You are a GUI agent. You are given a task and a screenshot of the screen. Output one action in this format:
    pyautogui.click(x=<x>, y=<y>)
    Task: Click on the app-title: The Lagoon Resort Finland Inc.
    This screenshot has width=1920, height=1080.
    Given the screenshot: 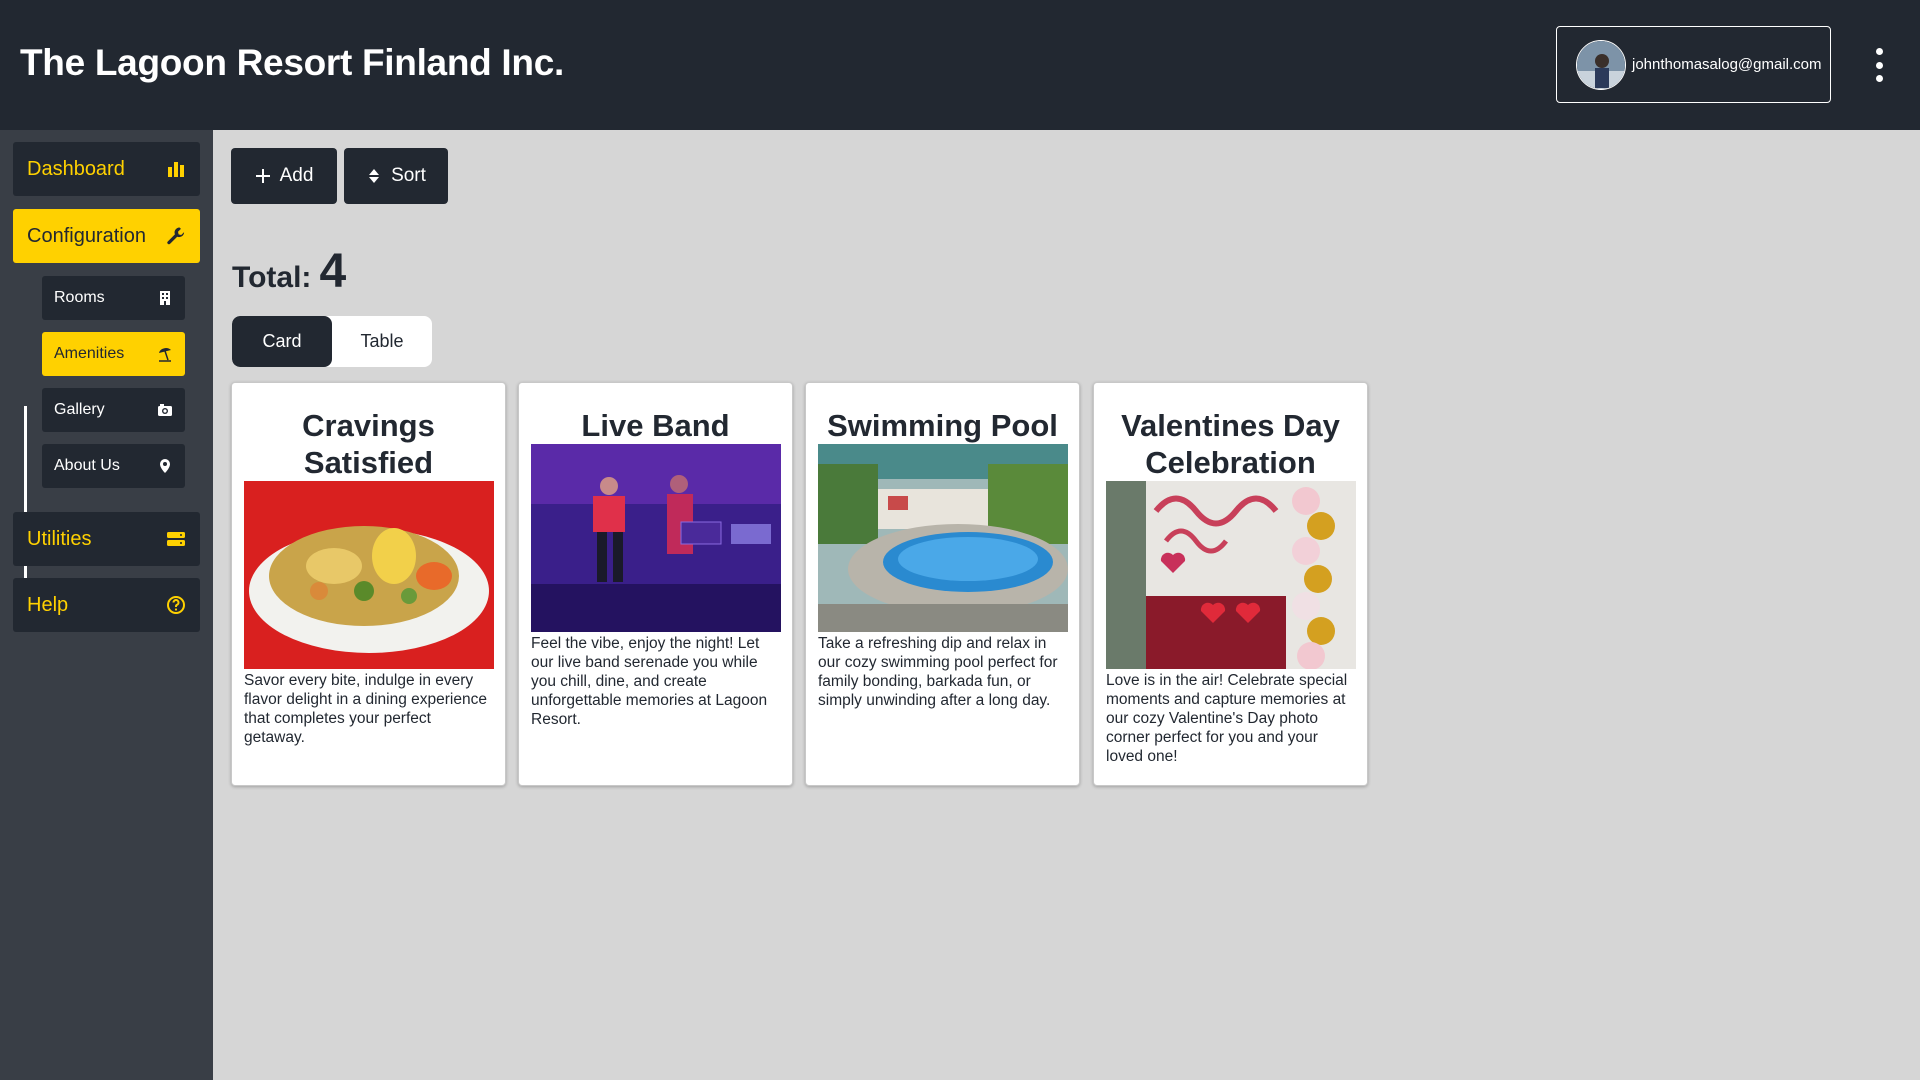 What is the action you would take?
    pyautogui.click(x=292, y=62)
    